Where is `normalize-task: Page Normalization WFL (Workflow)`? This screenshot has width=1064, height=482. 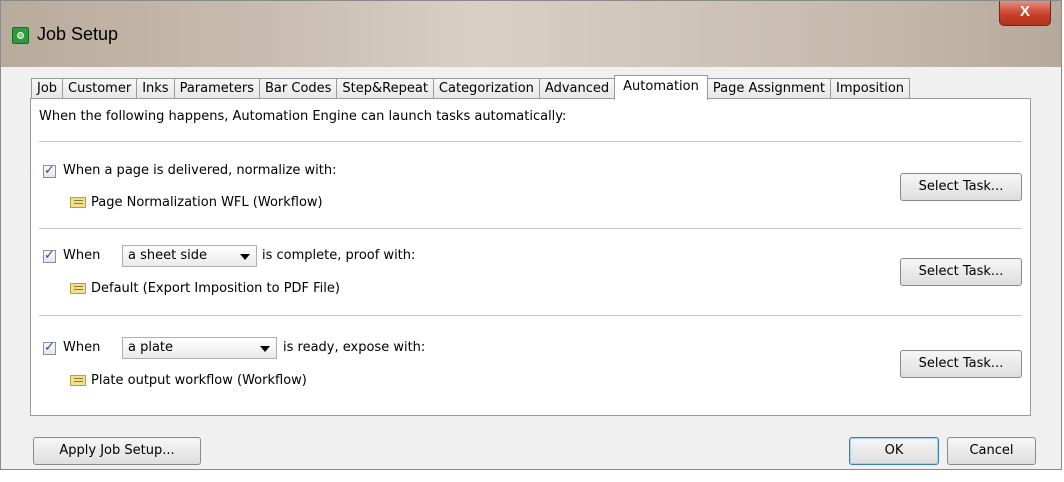
normalize-task: Page Normalization WFL (Workflow) is located at coordinates (207, 202).